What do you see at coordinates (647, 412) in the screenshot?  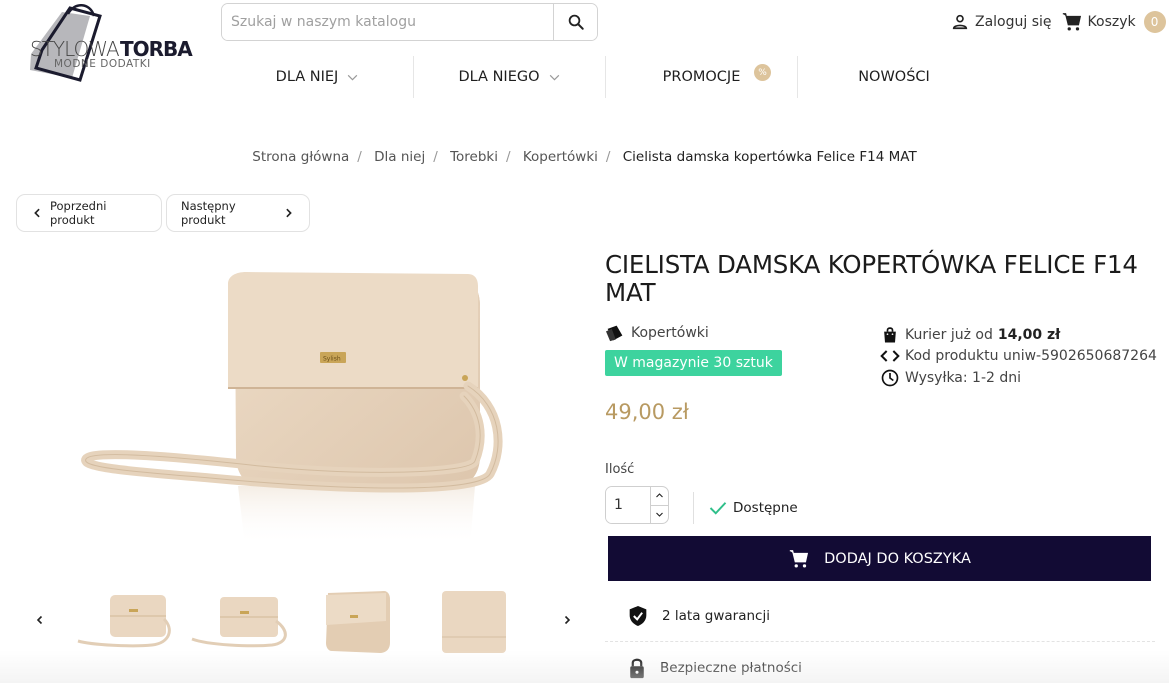 I see `product-price: 49,00 zł` at bounding box center [647, 412].